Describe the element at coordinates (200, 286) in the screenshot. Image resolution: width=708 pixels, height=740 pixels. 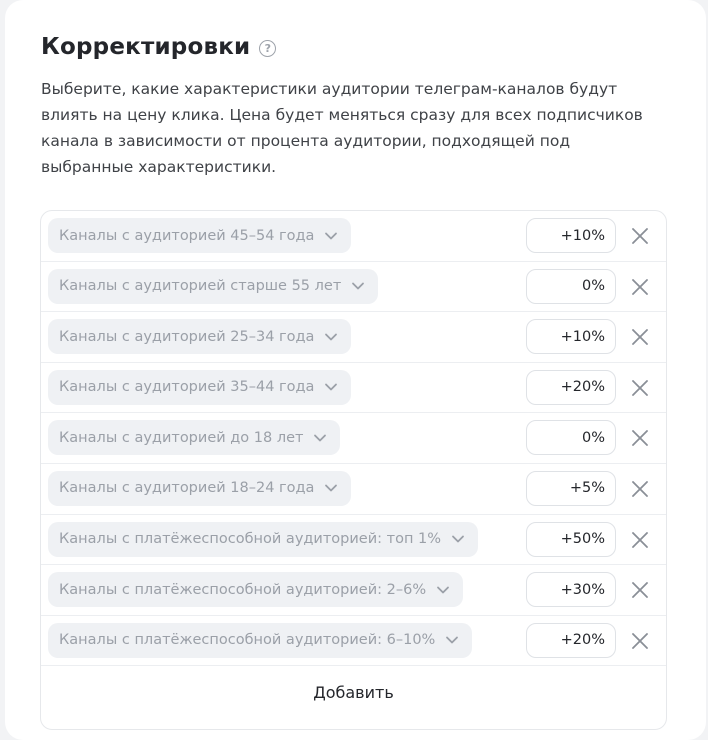
I see `audience-select-label: Каналы с аудиторией старше 55 лет` at that location.